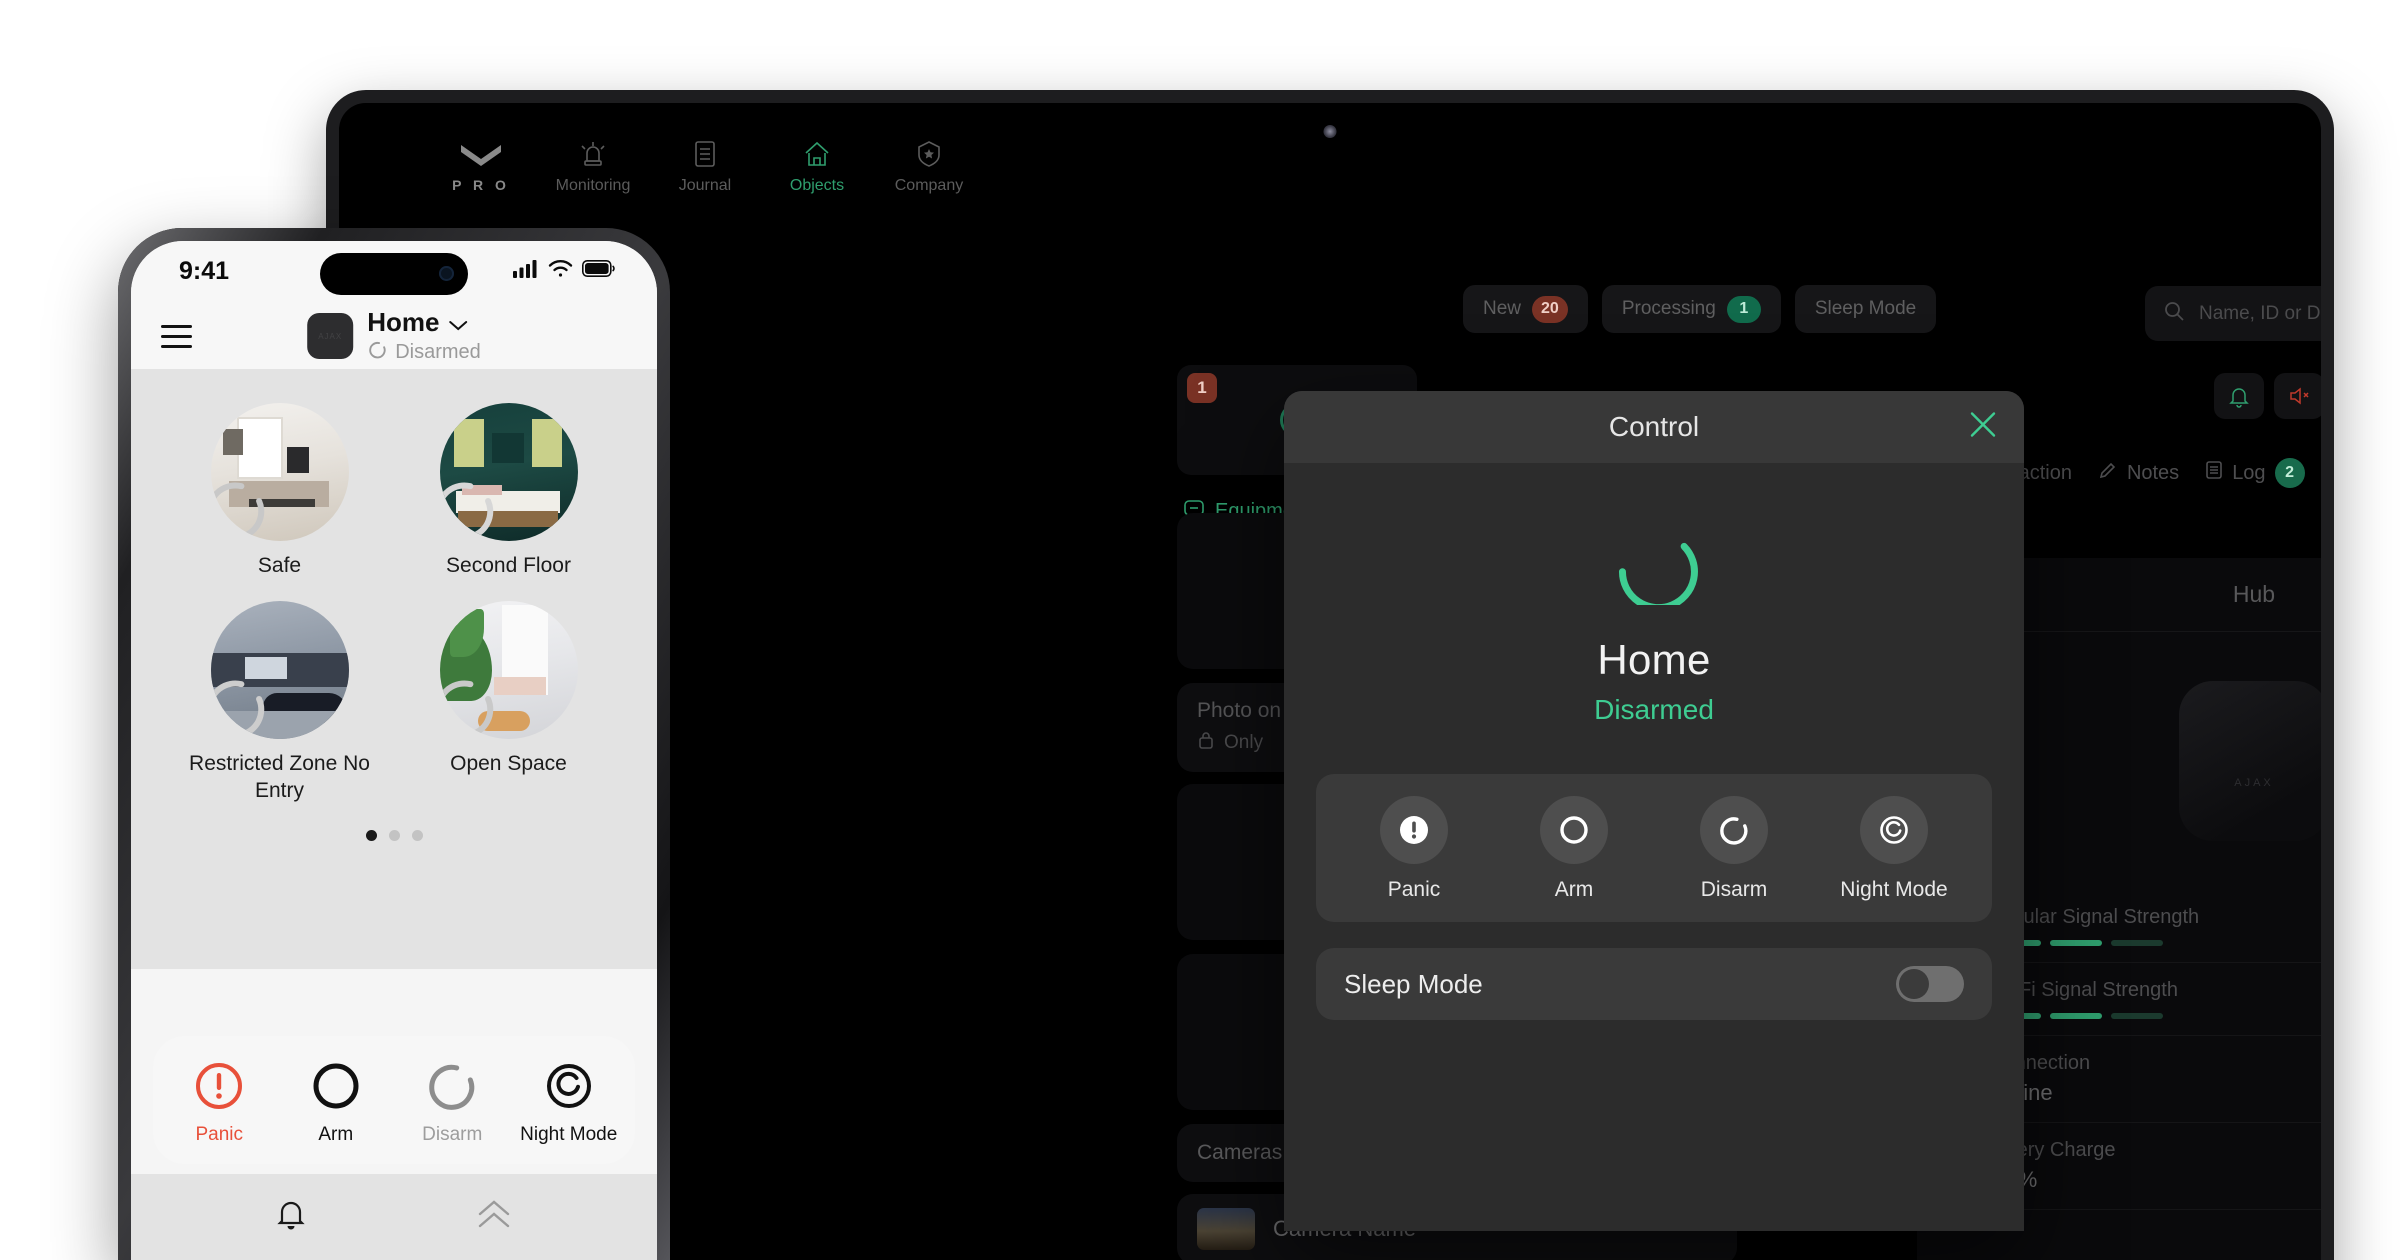 The image size is (2400, 1260). What do you see at coordinates (569, 1134) in the screenshot?
I see `phone-action-night-mode-label: Night Mode` at bounding box center [569, 1134].